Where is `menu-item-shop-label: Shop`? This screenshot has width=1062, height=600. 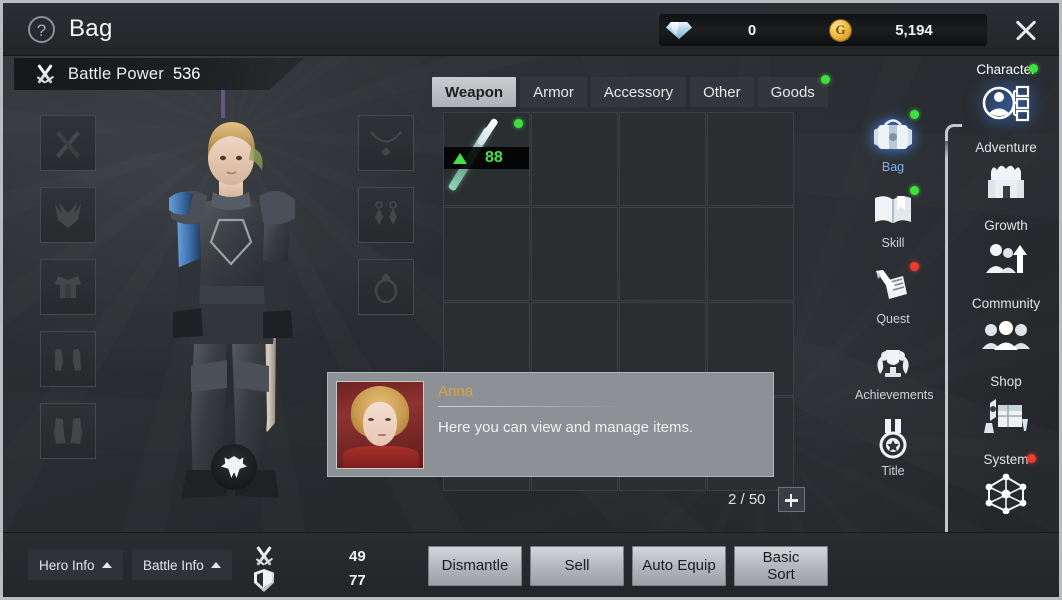
menu-item-shop-label: Shop is located at coordinates (1006, 381).